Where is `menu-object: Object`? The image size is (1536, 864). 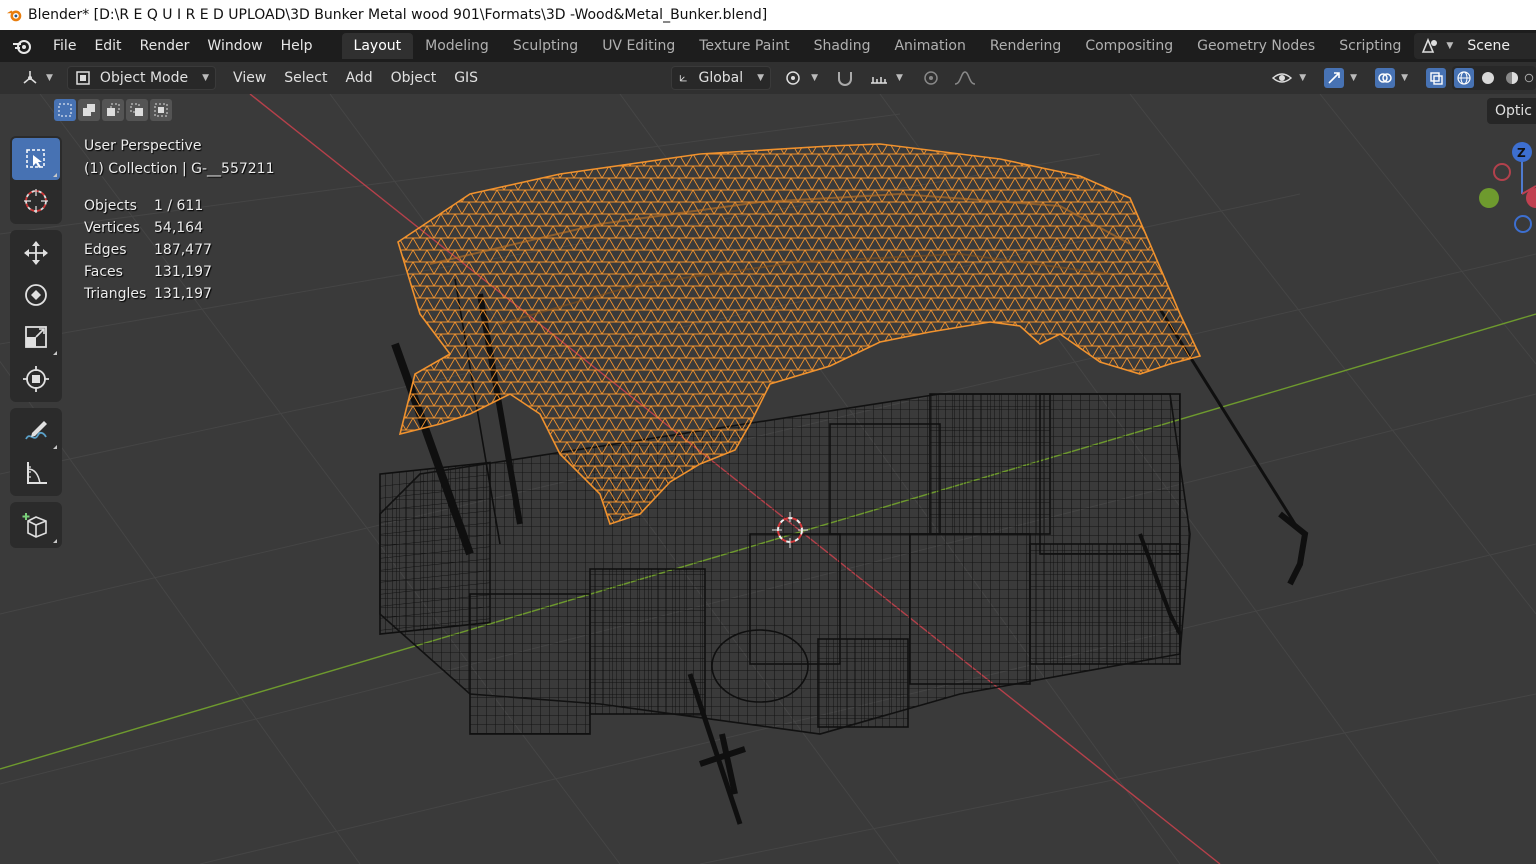
menu-object: Object is located at coordinates (414, 78).